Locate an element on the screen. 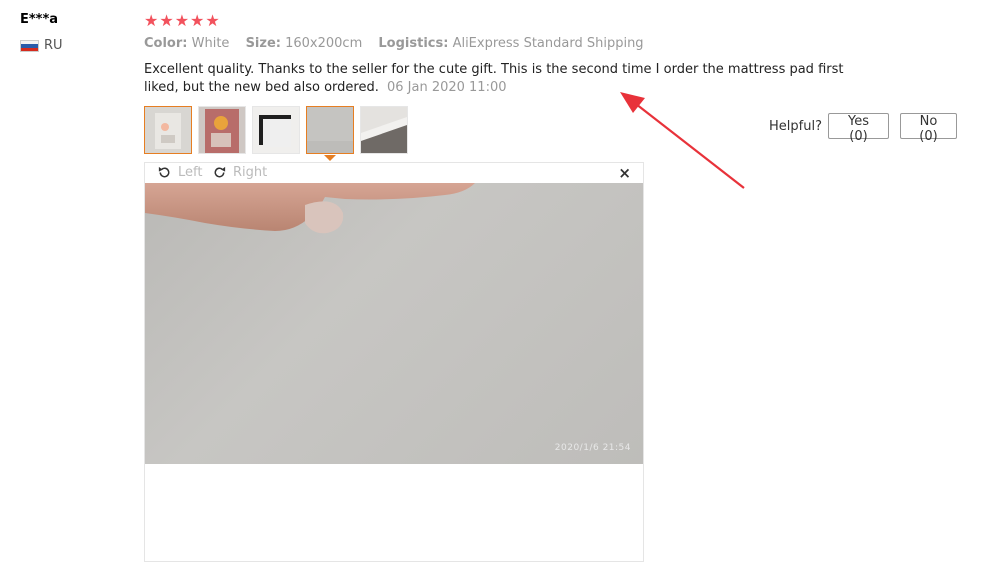  reviewer-name: E***a is located at coordinates (39, 19).